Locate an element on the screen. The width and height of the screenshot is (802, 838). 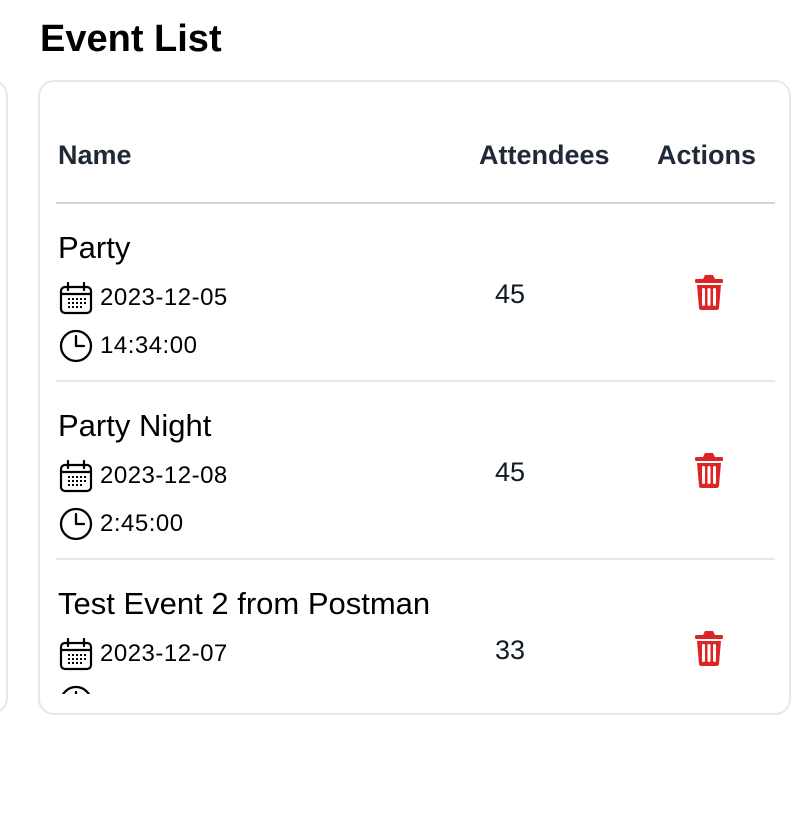
event-date: 2023-12-08 is located at coordinates (143, 476).